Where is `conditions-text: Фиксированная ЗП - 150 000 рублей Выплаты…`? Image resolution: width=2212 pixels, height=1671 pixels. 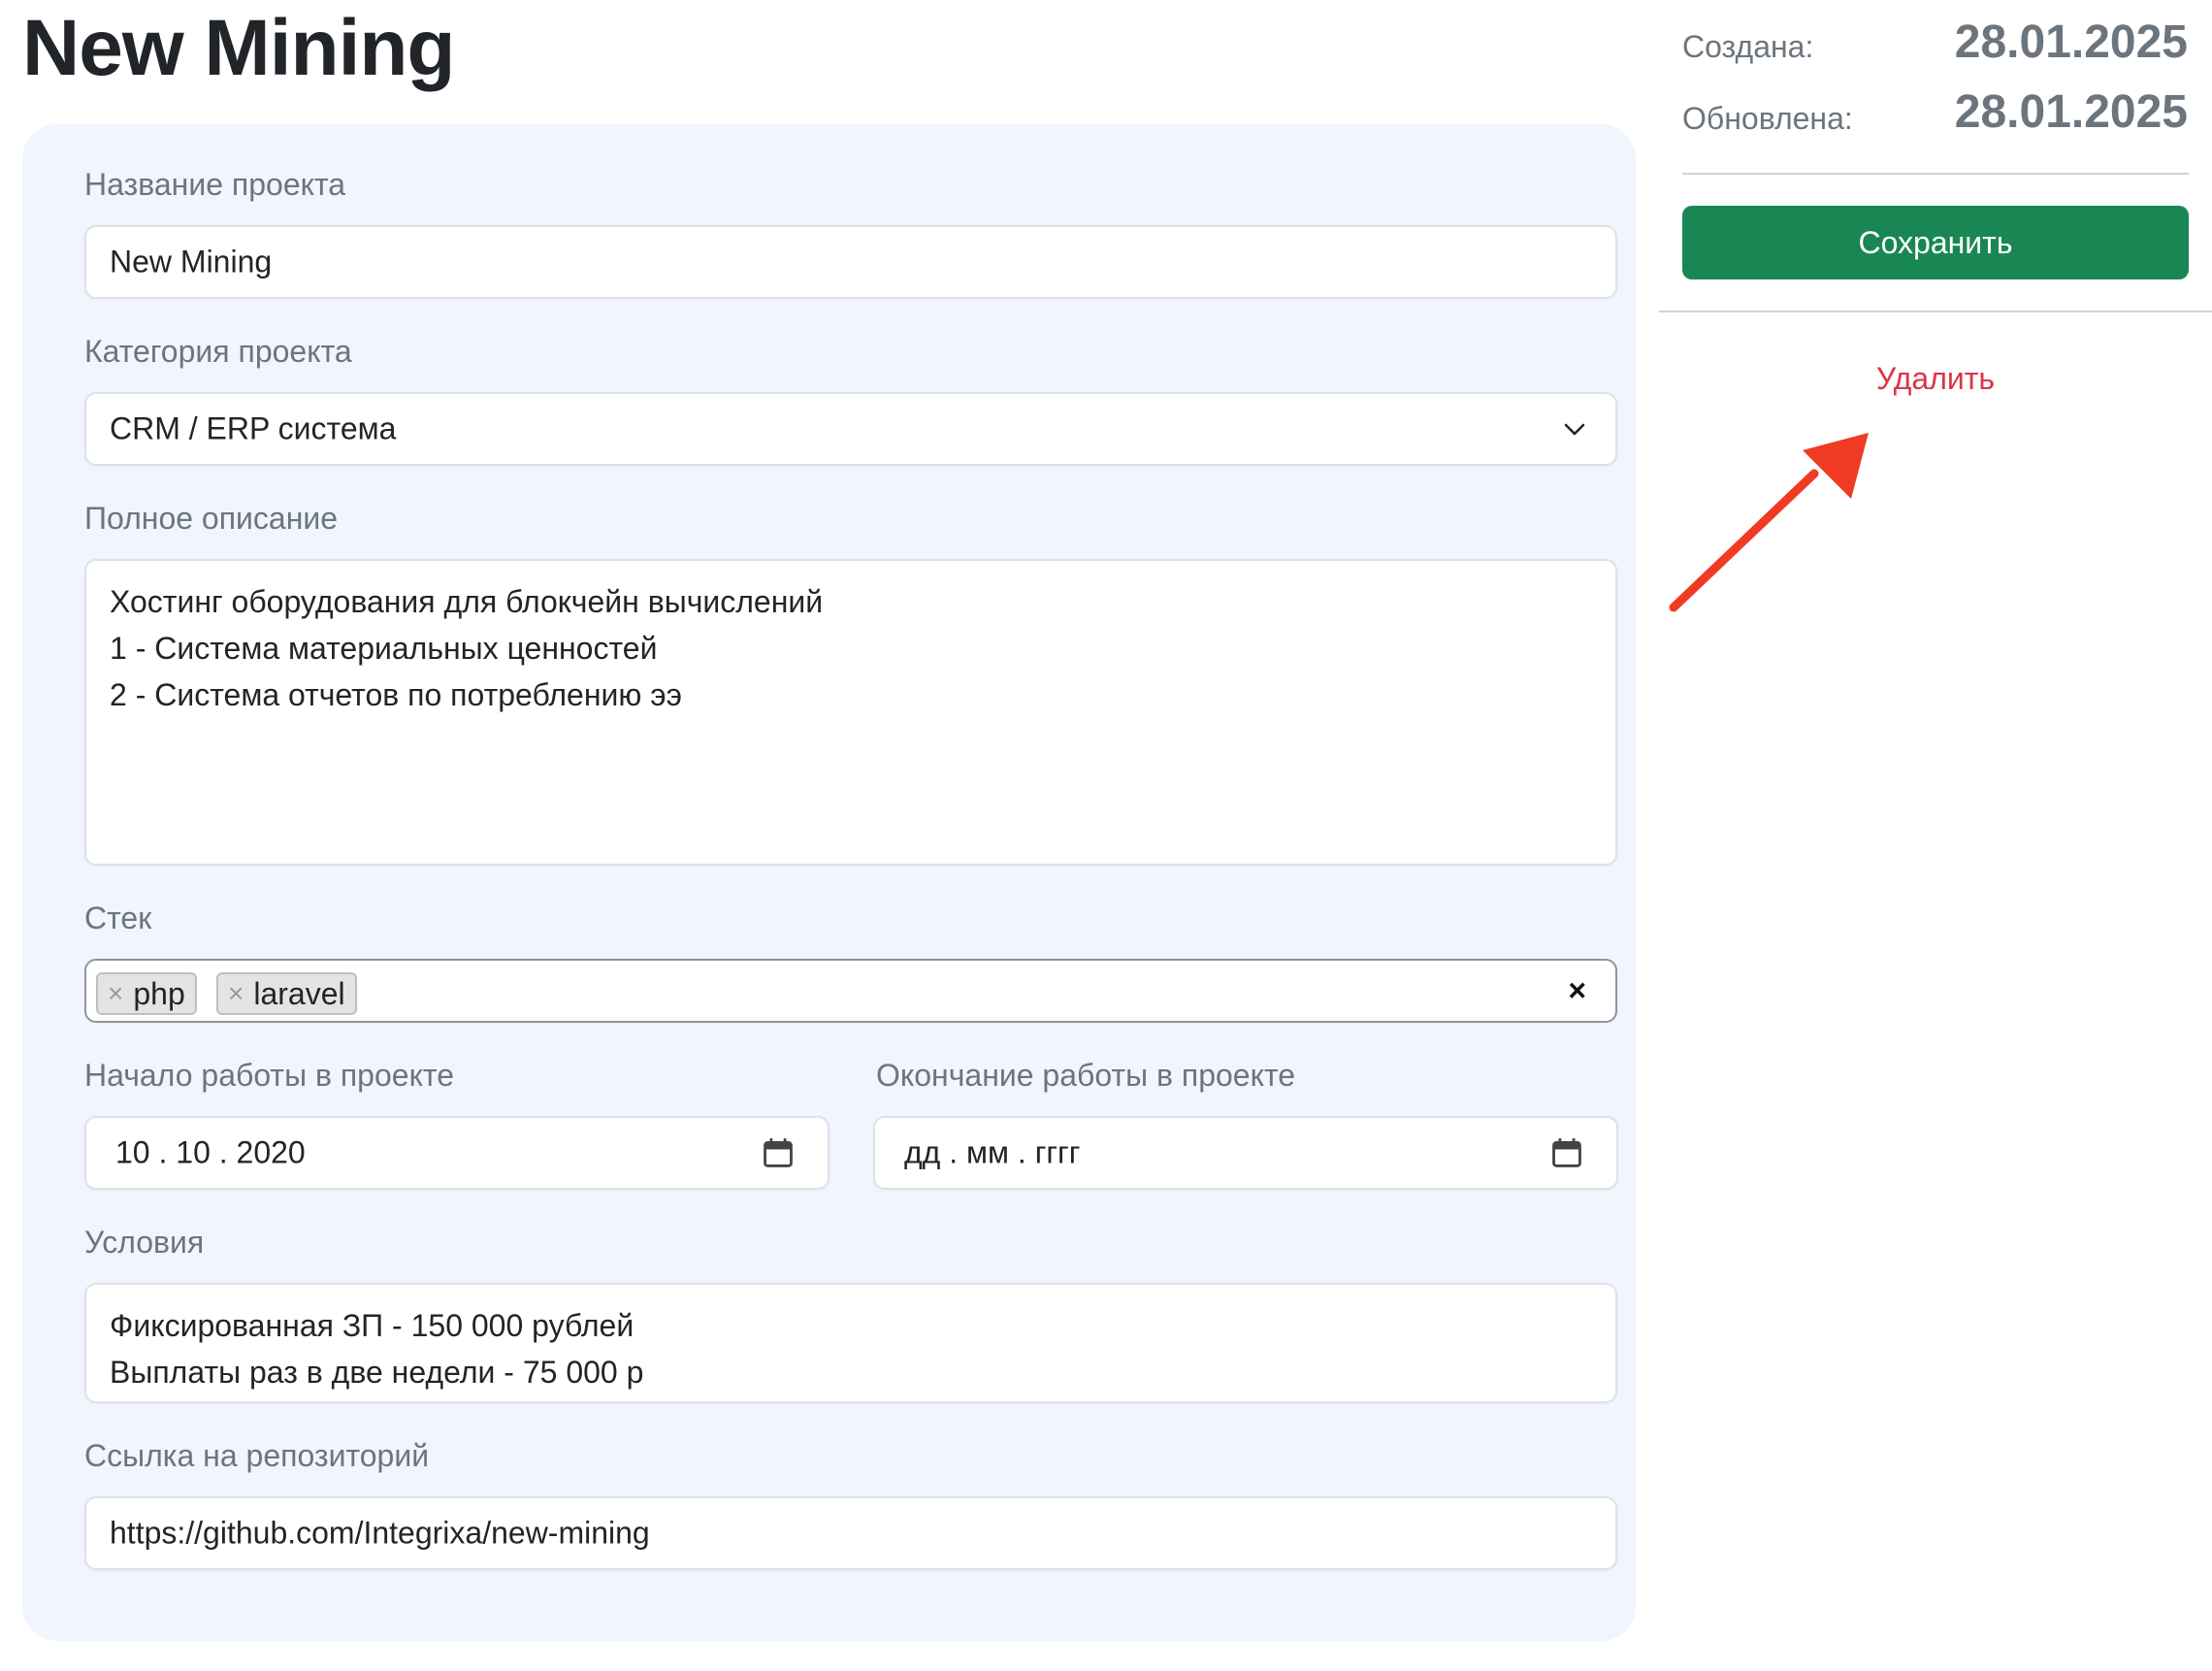 conditions-text: Фиксированная ЗП - 150 000 рублей Выплаты… is located at coordinates (377, 1348).